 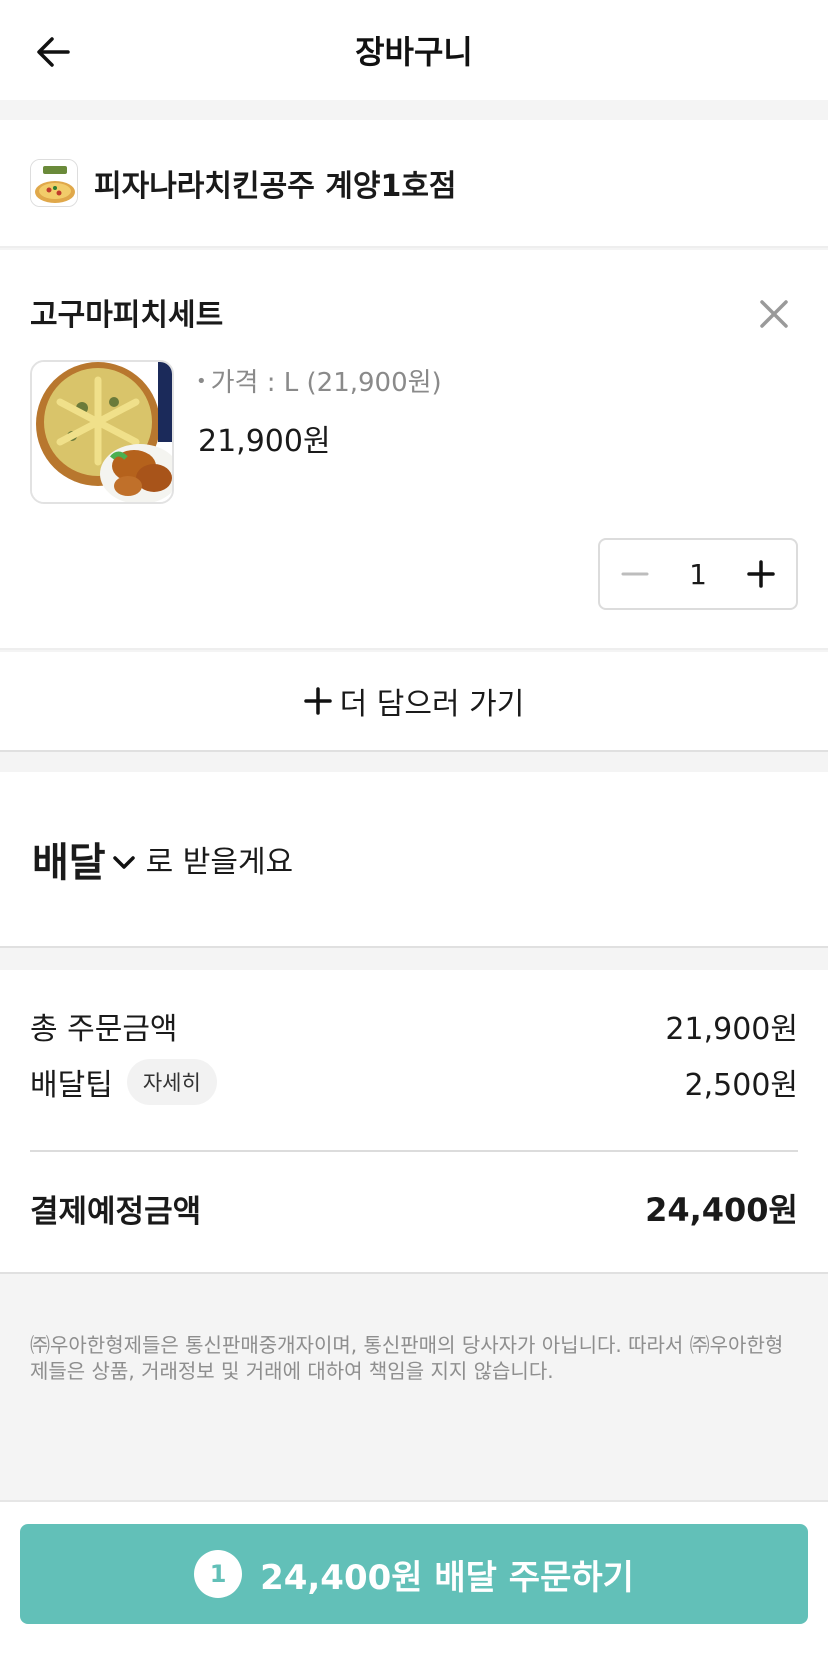 What do you see at coordinates (116, 1211) in the screenshot?
I see `total-label: 결제예정금액` at bounding box center [116, 1211].